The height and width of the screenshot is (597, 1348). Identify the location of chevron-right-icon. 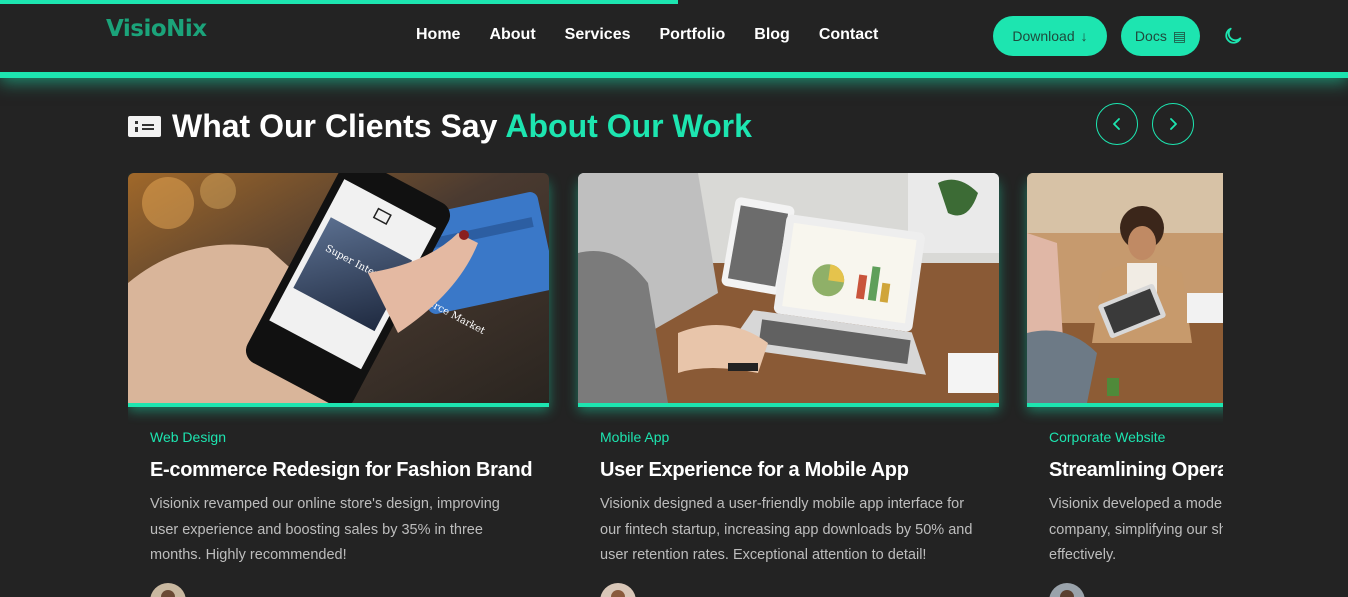
(1173, 124).